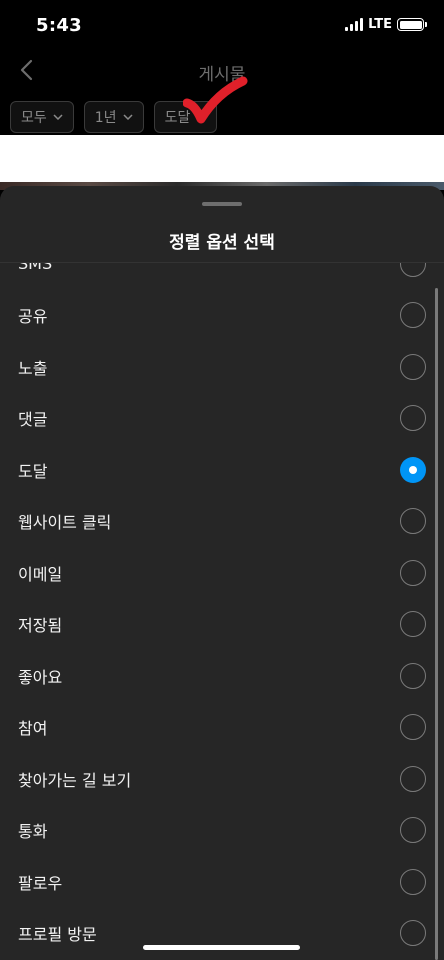  What do you see at coordinates (412, 24) in the screenshot?
I see `battery-icon` at bounding box center [412, 24].